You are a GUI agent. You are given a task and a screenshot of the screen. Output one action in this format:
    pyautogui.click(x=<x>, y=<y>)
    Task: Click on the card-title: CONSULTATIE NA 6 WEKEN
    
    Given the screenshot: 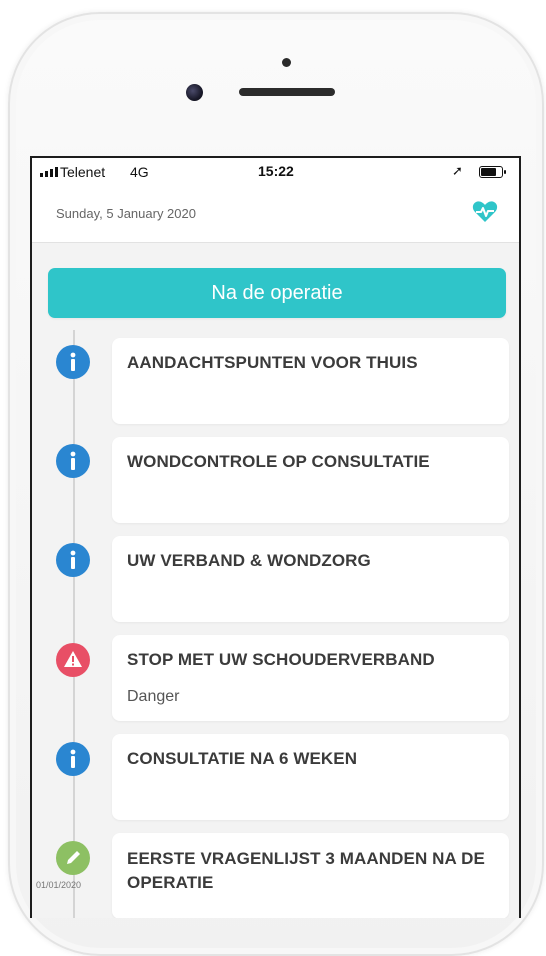 What is the action you would take?
    pyautogui.click(x=242, y=758)
    